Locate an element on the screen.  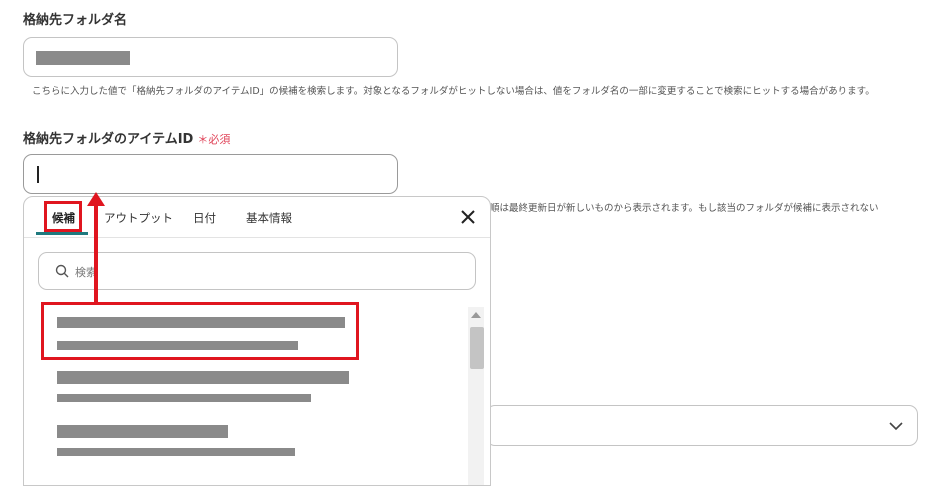
required-text: 必須 is located at coordinates (219, 139).